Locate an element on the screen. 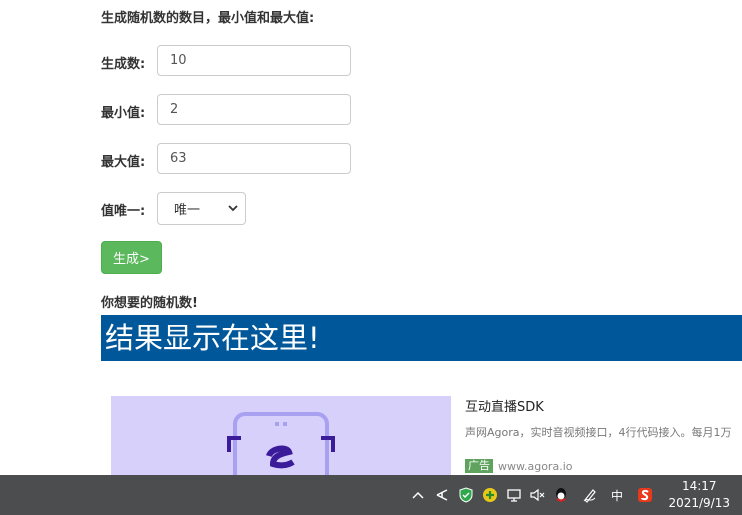  pen-icon is located at coordinates (590, 495).